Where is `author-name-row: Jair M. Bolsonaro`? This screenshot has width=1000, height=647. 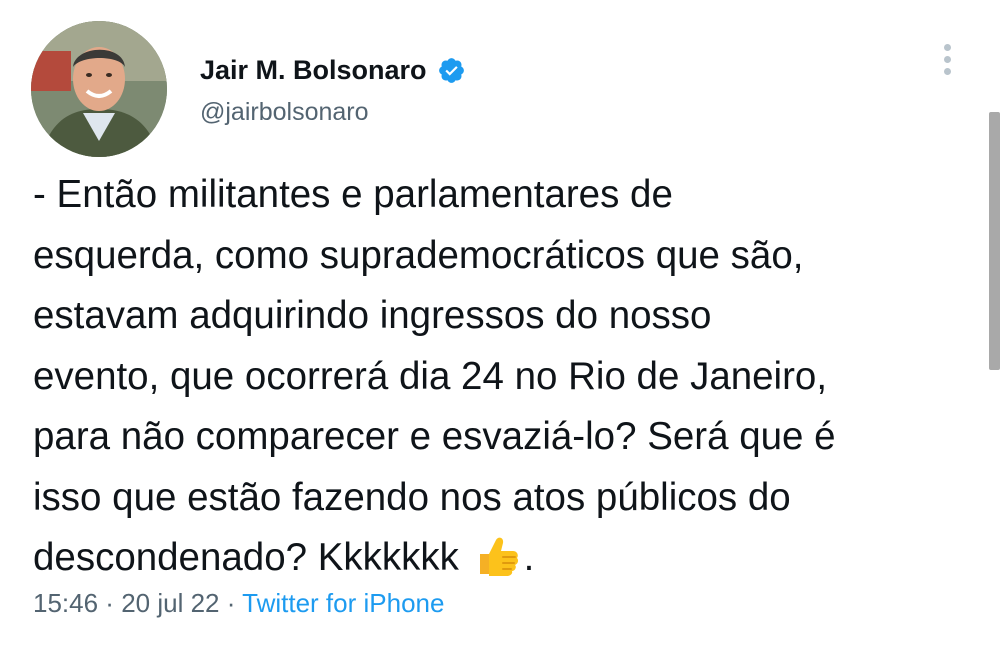 author-name-row: Jair M. Bolsonaro is located at coordinates (333, 70).